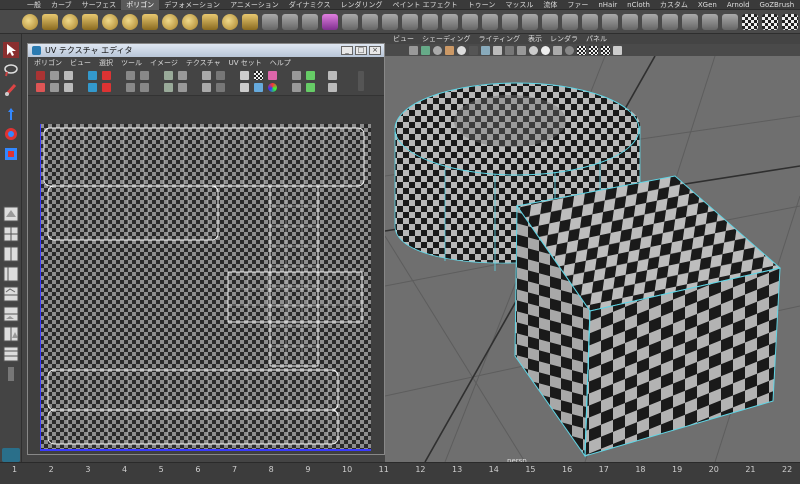 This screenshot has width=800, height=484. What do you see at coordinates (245, 63) in the screenshot?
I see `uv-menu-6: UV セット` at bounding box center [245, 63].